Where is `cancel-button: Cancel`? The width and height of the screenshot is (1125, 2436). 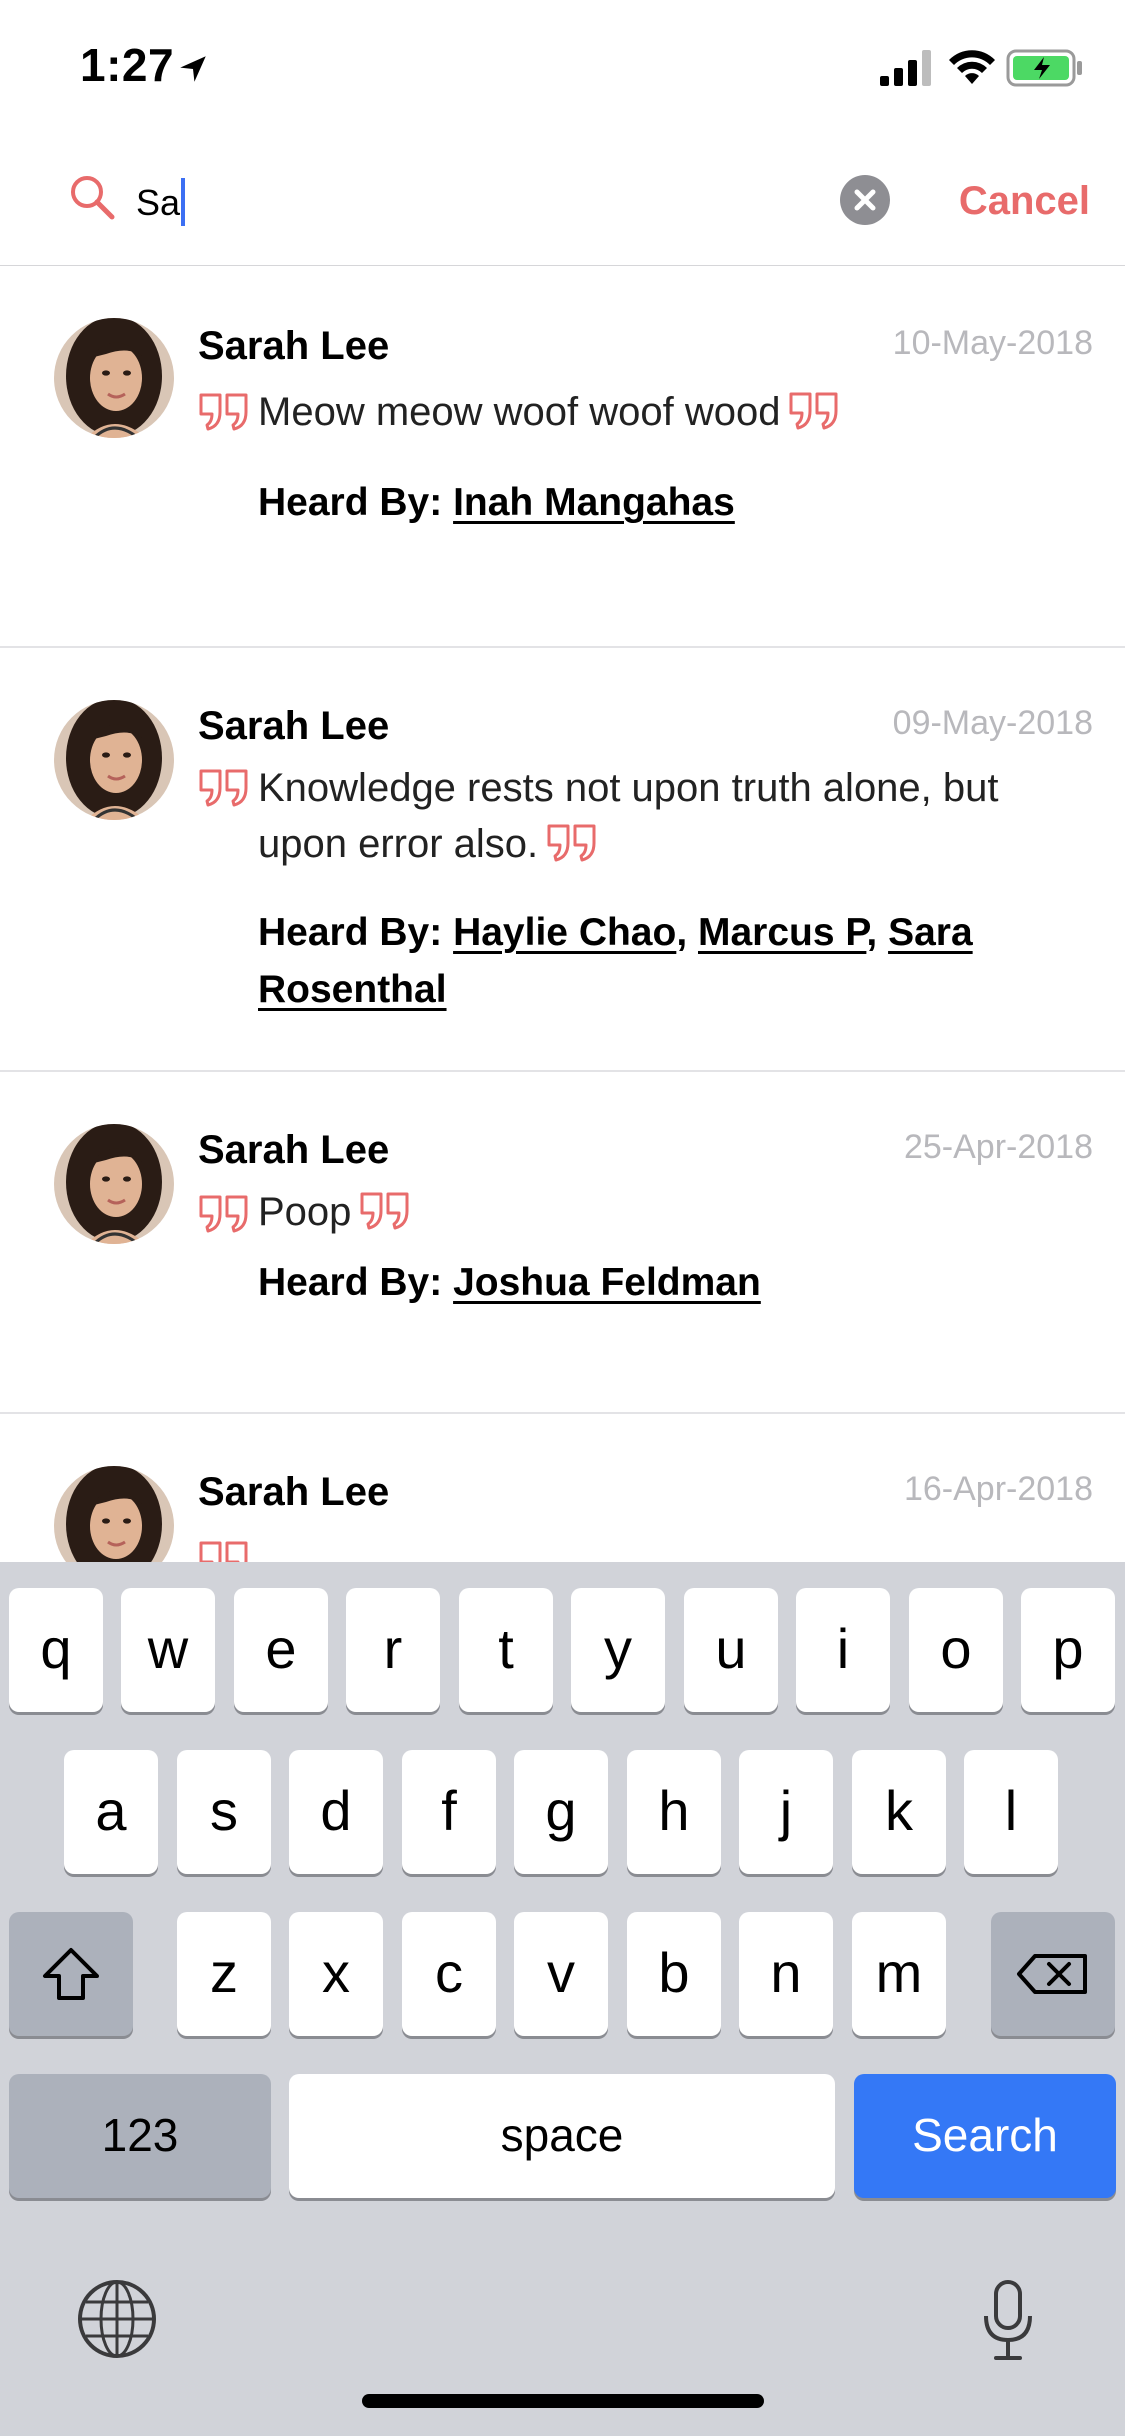
cancel-button: Cancel is located at coordinates (1010, 201).